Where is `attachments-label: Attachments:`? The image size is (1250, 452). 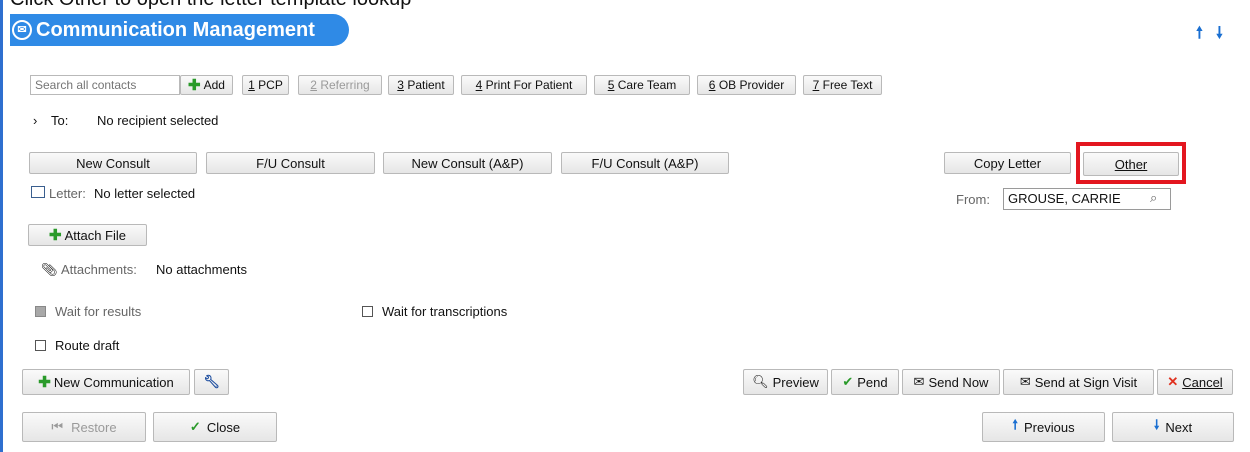
attachments-label: Attachments: is located at coordinates (99, 269).